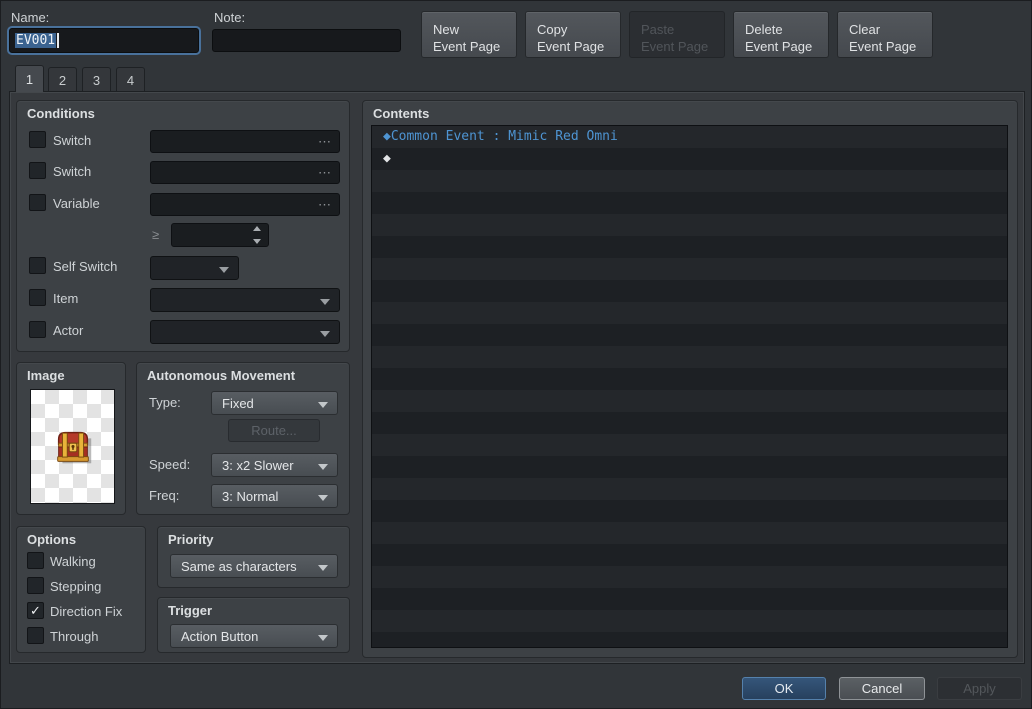 The height and width of the screenshot is (709, 1032). What do you see at coordinates (190, 610) in the screenshot?
I see `trigger-title: Trigger` at bounding box center [190, 610].